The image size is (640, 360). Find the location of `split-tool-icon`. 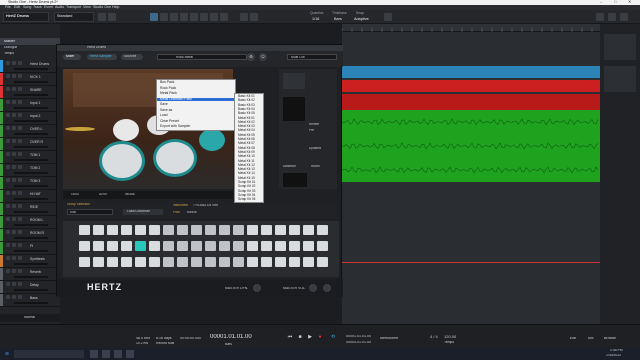

split-tool-icon is located at coordinates (174, 17).